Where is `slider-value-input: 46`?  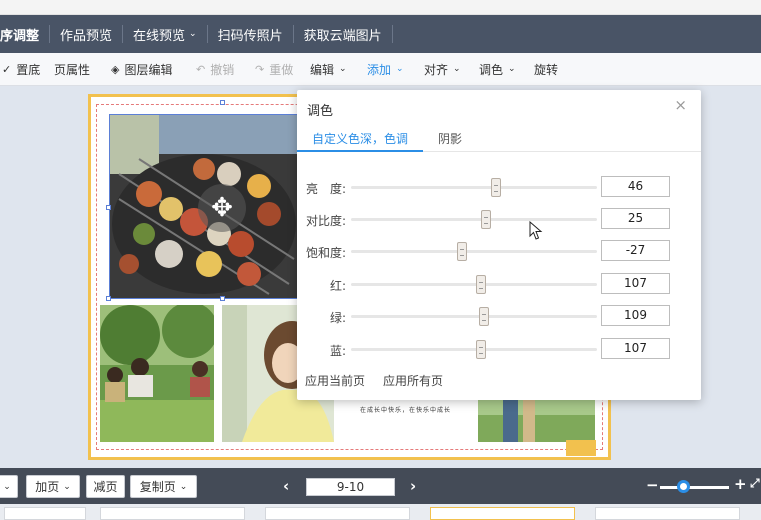 slider-value-input: 46 is located at coordinates (635, 186).